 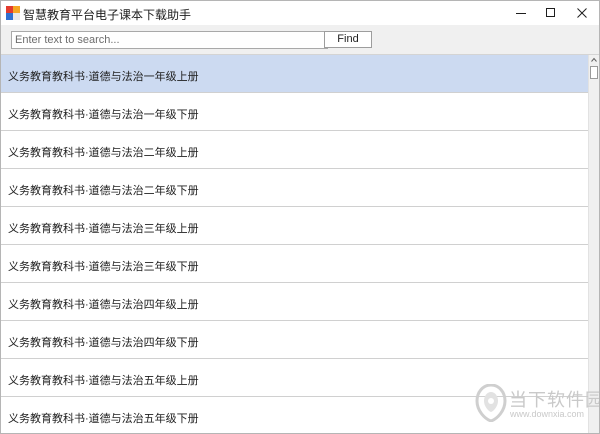 What do you see at coordinates (103, 229) in the screenshot?
I see `list-item-label: 义务教育教科书·道德与法治三年级上册` at bounding box center [103, 229].